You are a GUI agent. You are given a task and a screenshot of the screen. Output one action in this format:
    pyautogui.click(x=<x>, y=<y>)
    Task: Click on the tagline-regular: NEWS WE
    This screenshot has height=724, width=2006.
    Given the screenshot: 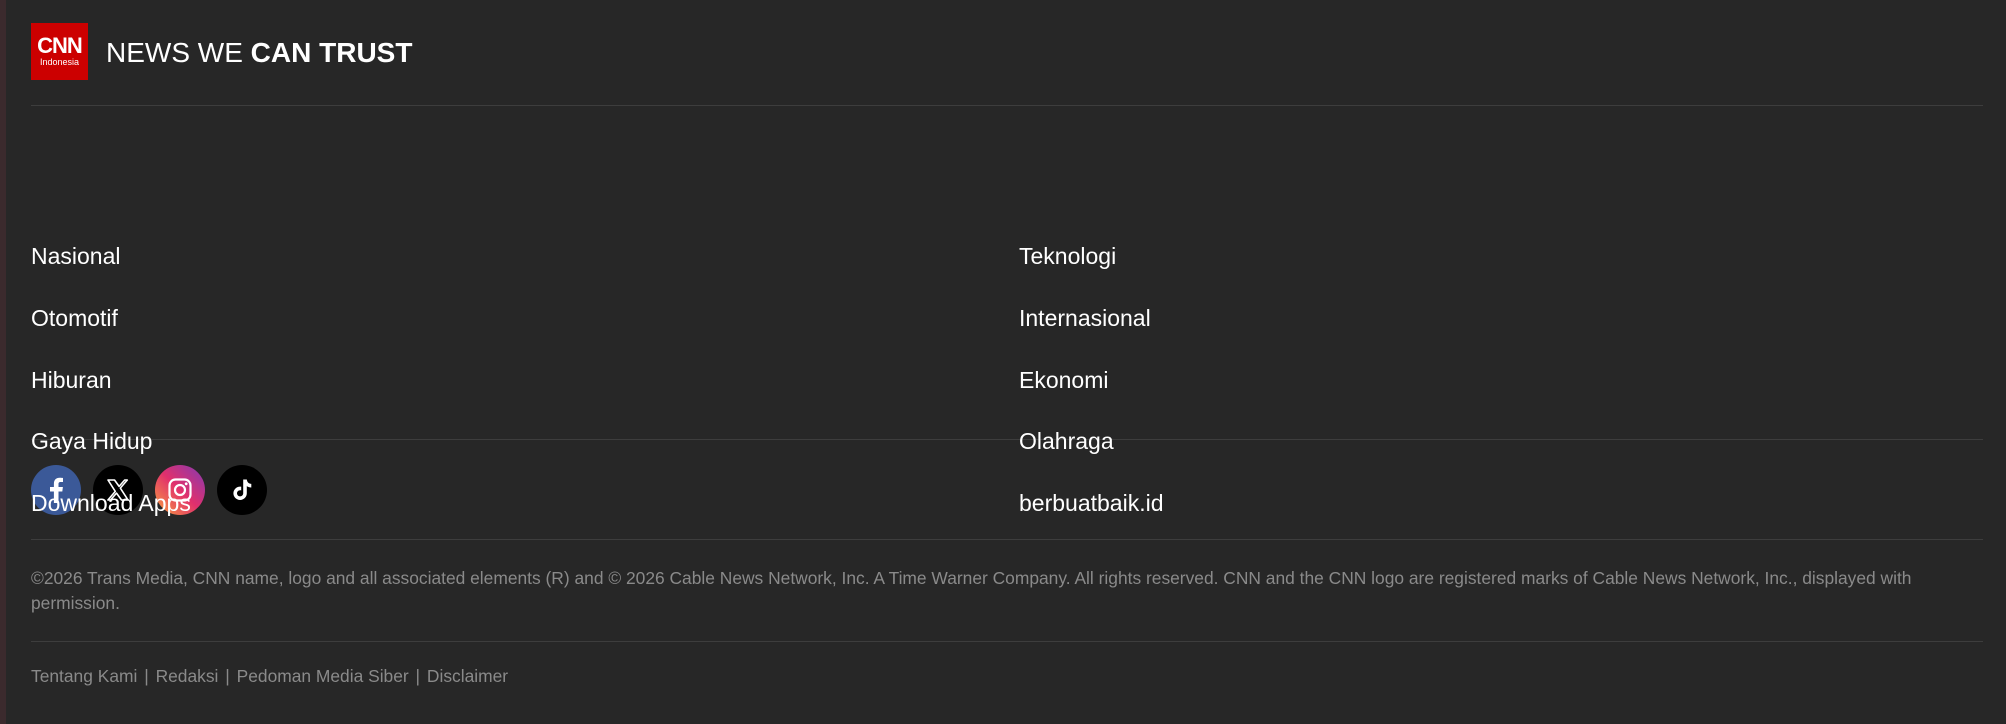 What is the action you would take?
    pyautogui.click(x=178, y=52)
    